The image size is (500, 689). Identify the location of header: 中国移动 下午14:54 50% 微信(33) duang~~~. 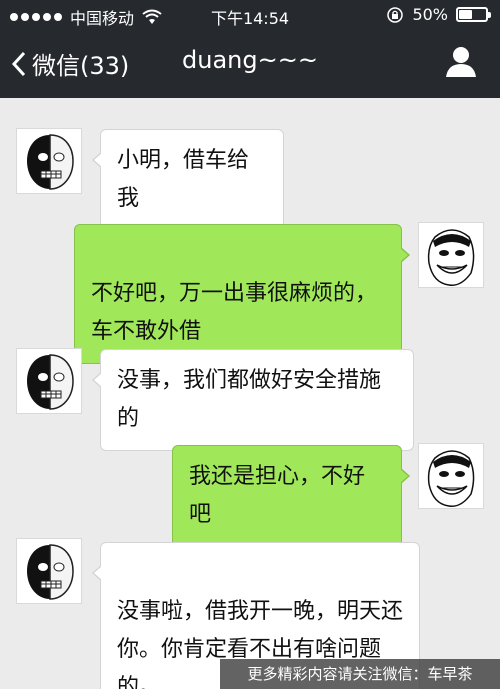
(250, 49).